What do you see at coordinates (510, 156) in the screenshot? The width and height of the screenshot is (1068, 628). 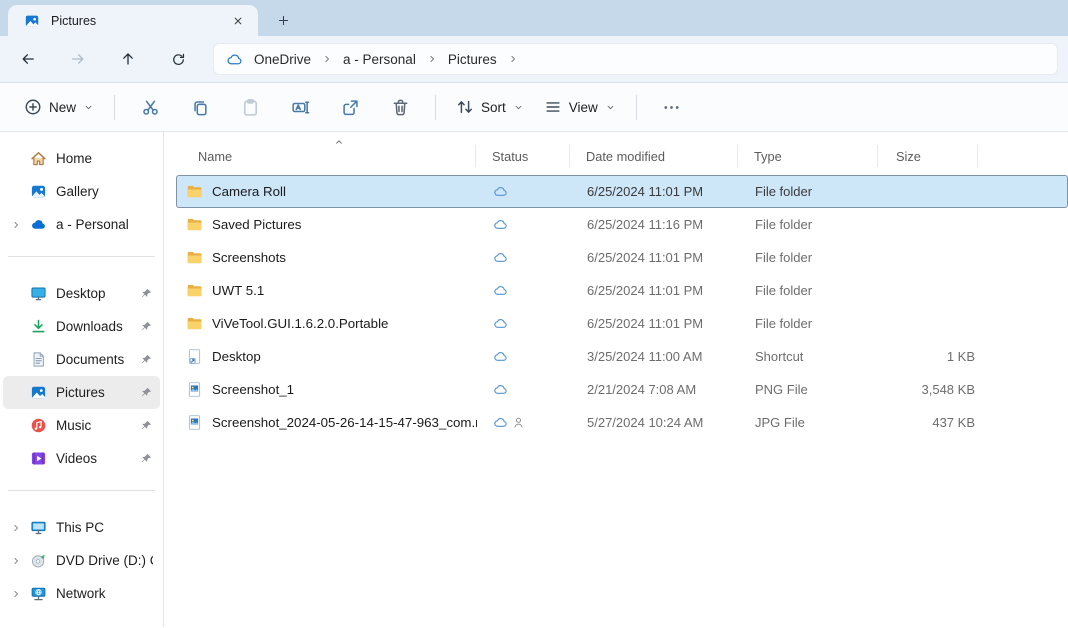 I see `column-header-label: Status` at bounding box center [510, 156].